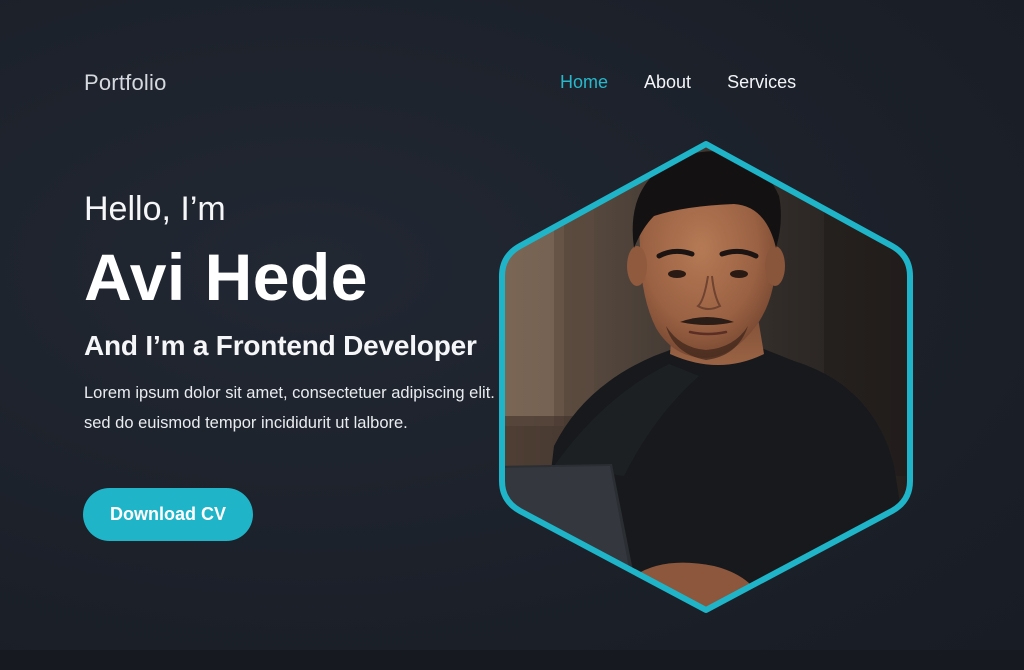 The width and height of the screenshot is (1024, 670). What do you see at coordinates (155, 209) in the screenshot?
I see `hero-greeting: Hello, I’m` at bounding box center [155, 209].